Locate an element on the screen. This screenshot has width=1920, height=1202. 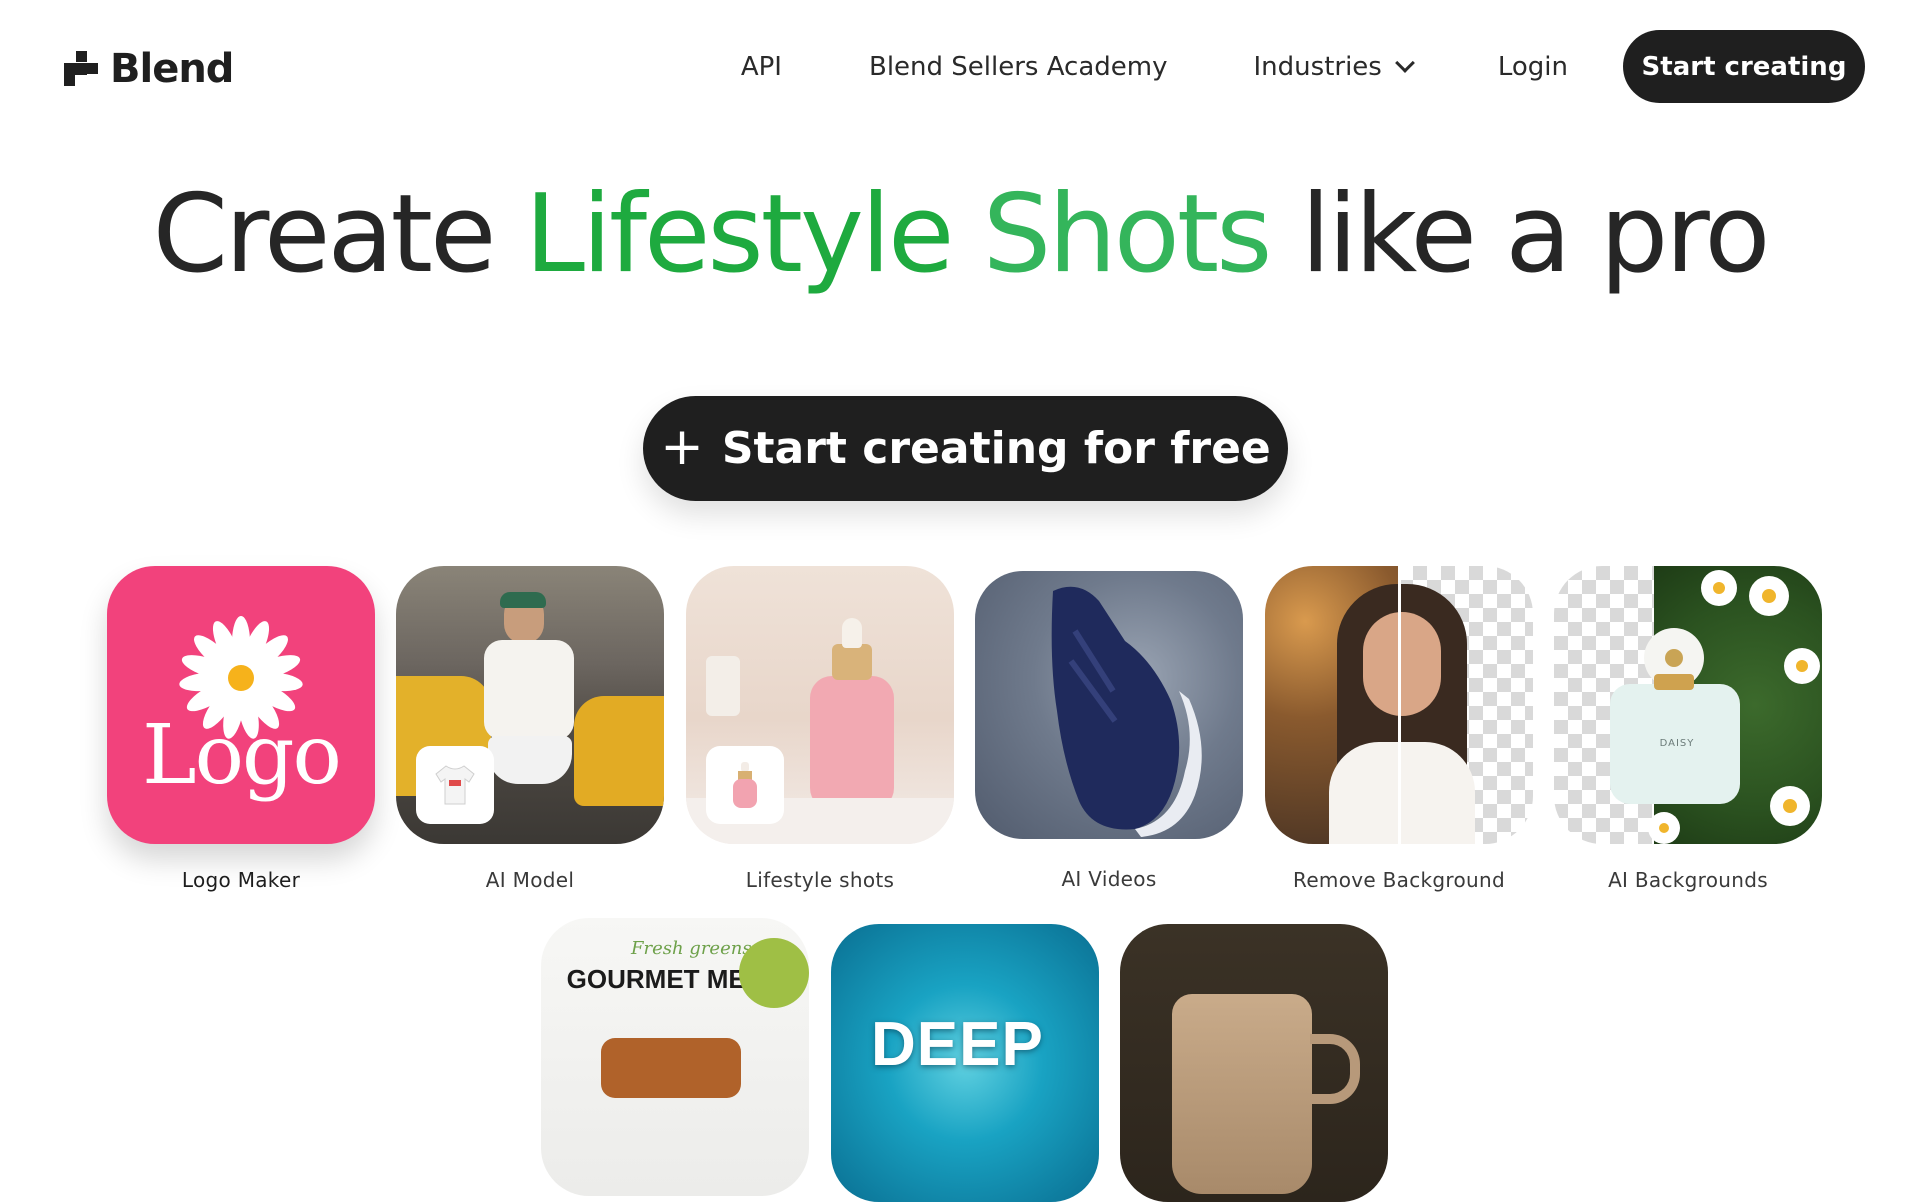
tshirt-icon is located at coordinates (455, 785).